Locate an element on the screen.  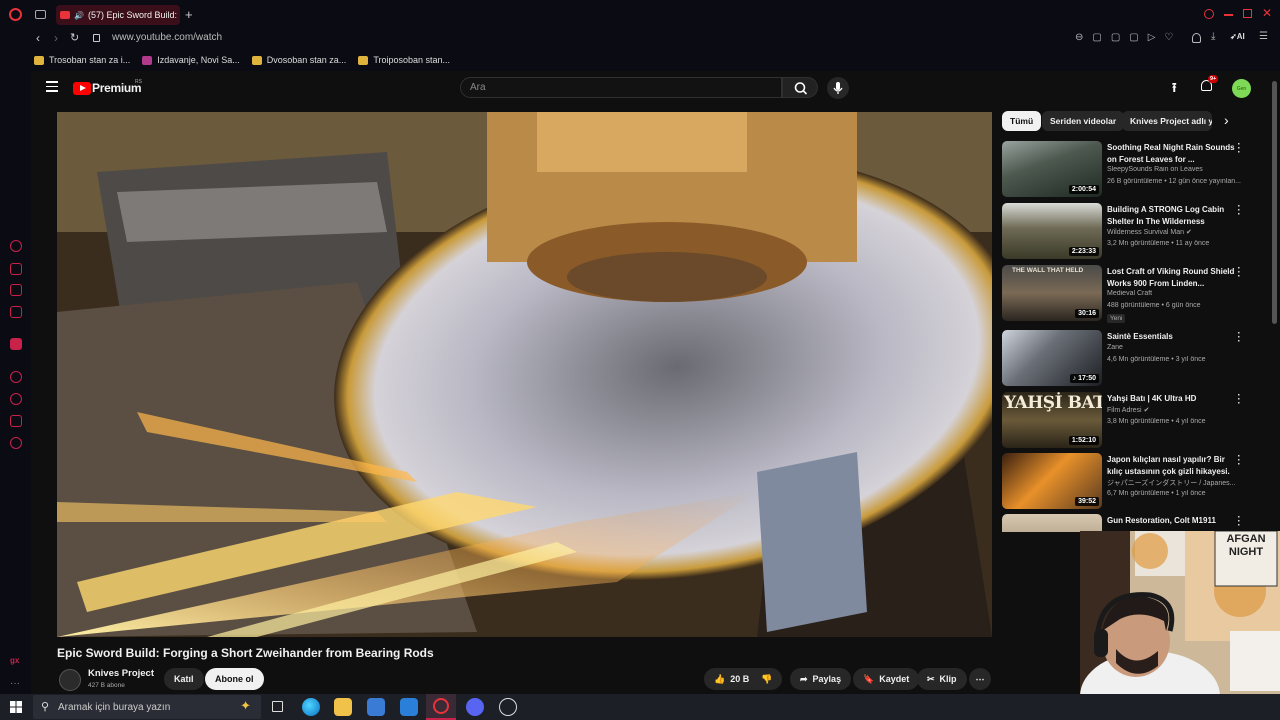
thumbs-up-icon: 👍 is located at coordinates (720, 678).